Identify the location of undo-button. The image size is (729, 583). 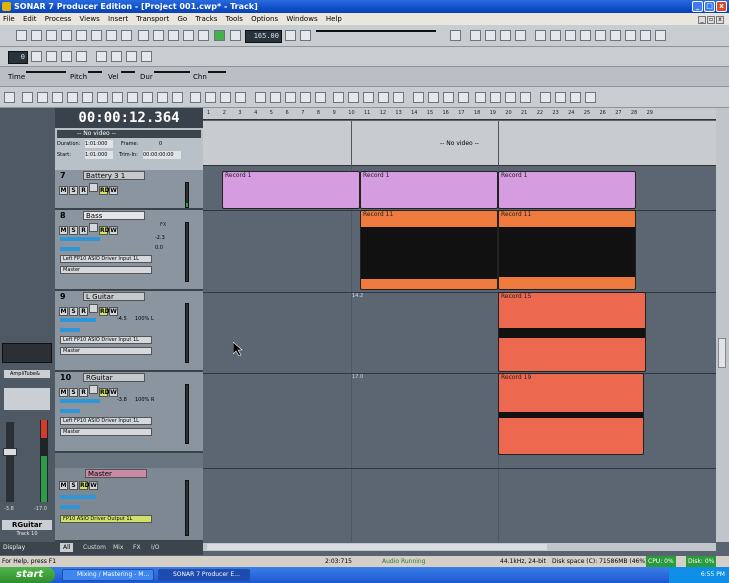
(111, 35).